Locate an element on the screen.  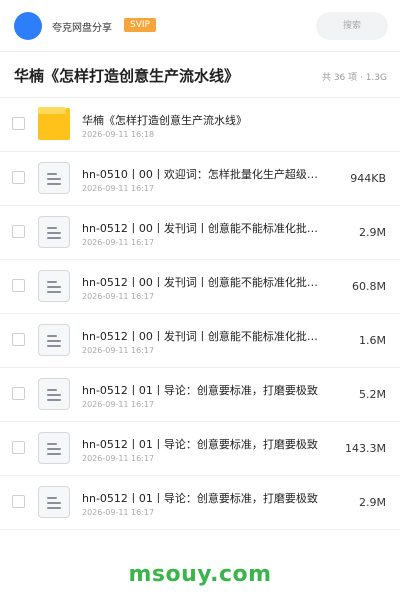
file-row: 华楠《怎样打造创意生产流水线》 2026-09-11 16:18 is located at coordinates (200, 125).